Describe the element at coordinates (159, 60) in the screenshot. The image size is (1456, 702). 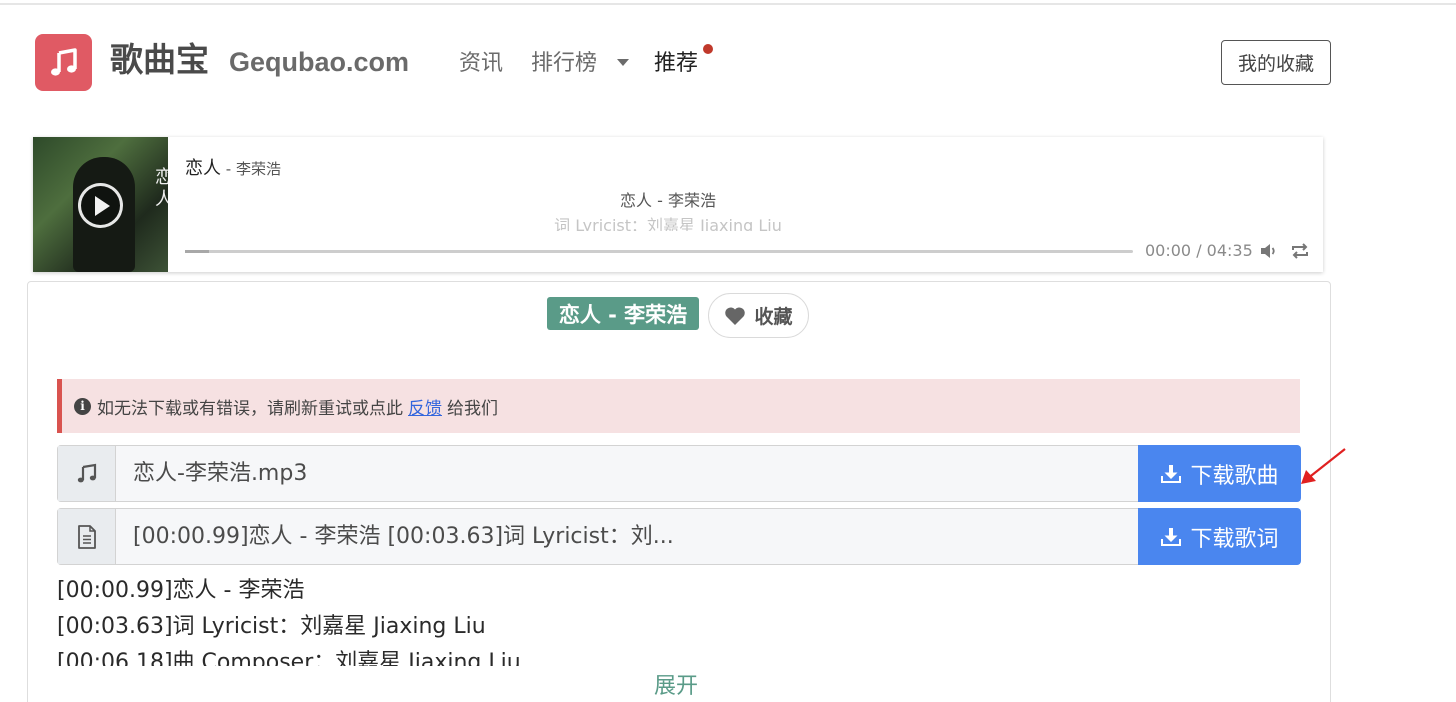
I see `brand-name: 歌曲宝` at that location.